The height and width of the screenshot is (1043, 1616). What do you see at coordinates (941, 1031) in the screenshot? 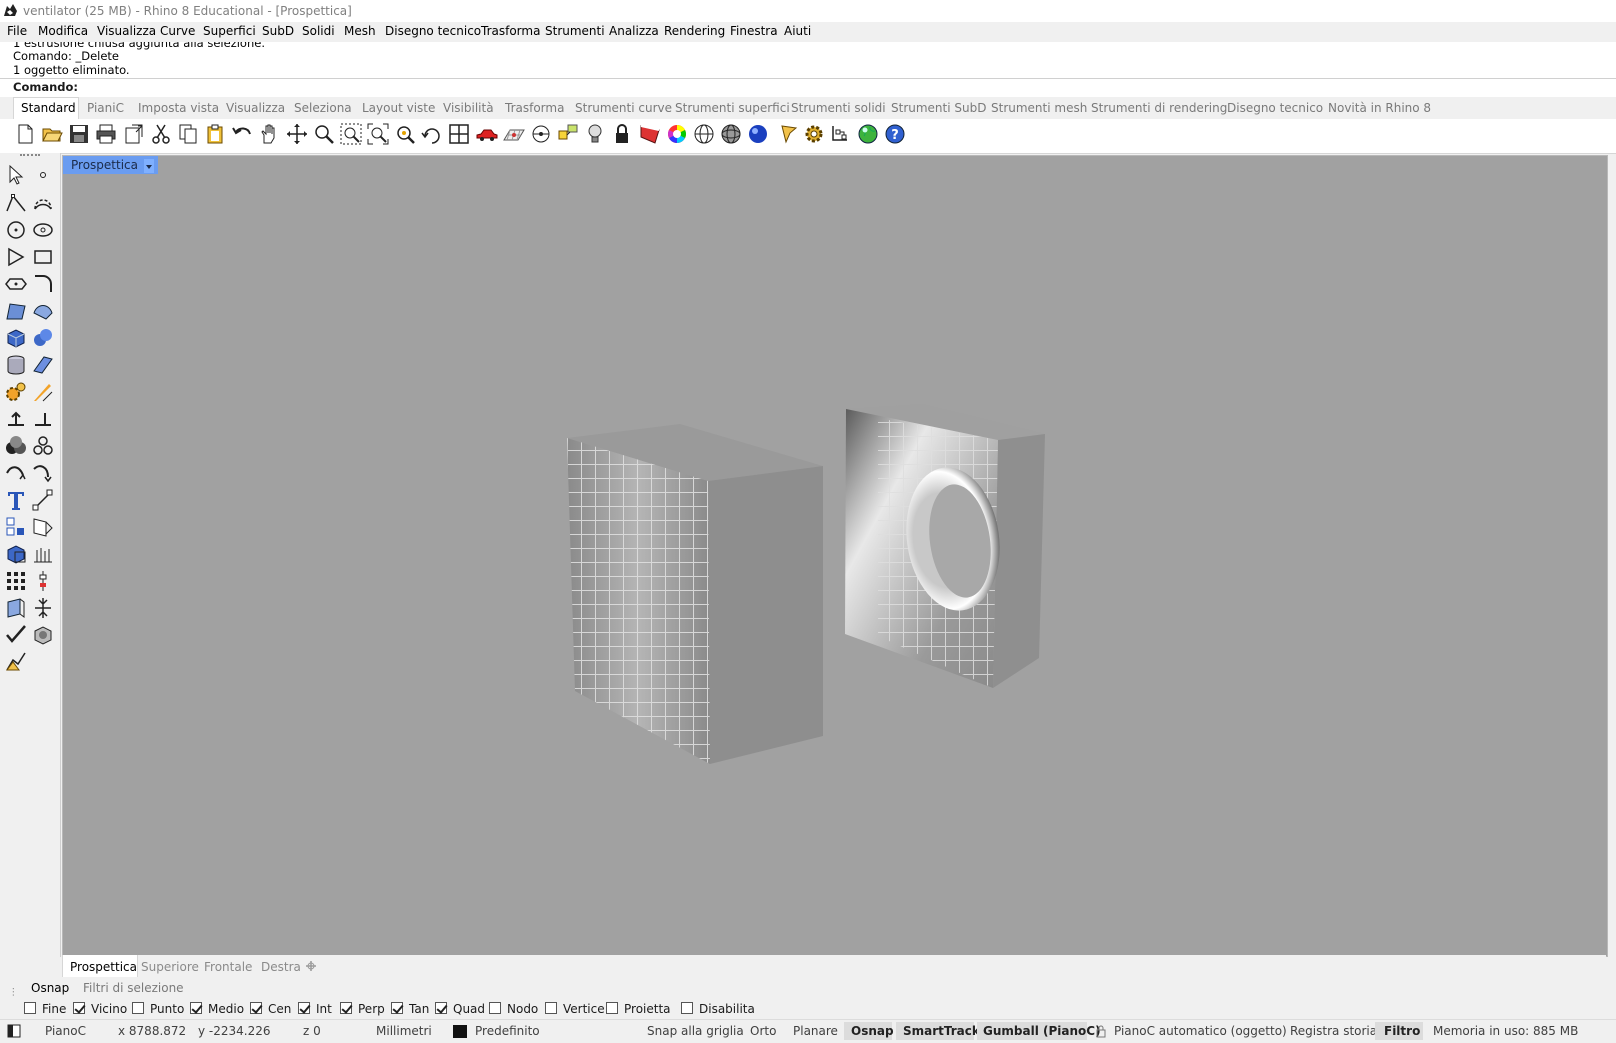
I see `smarttrack-toggle: SmartTrack` at bounding box center [941, 1031].